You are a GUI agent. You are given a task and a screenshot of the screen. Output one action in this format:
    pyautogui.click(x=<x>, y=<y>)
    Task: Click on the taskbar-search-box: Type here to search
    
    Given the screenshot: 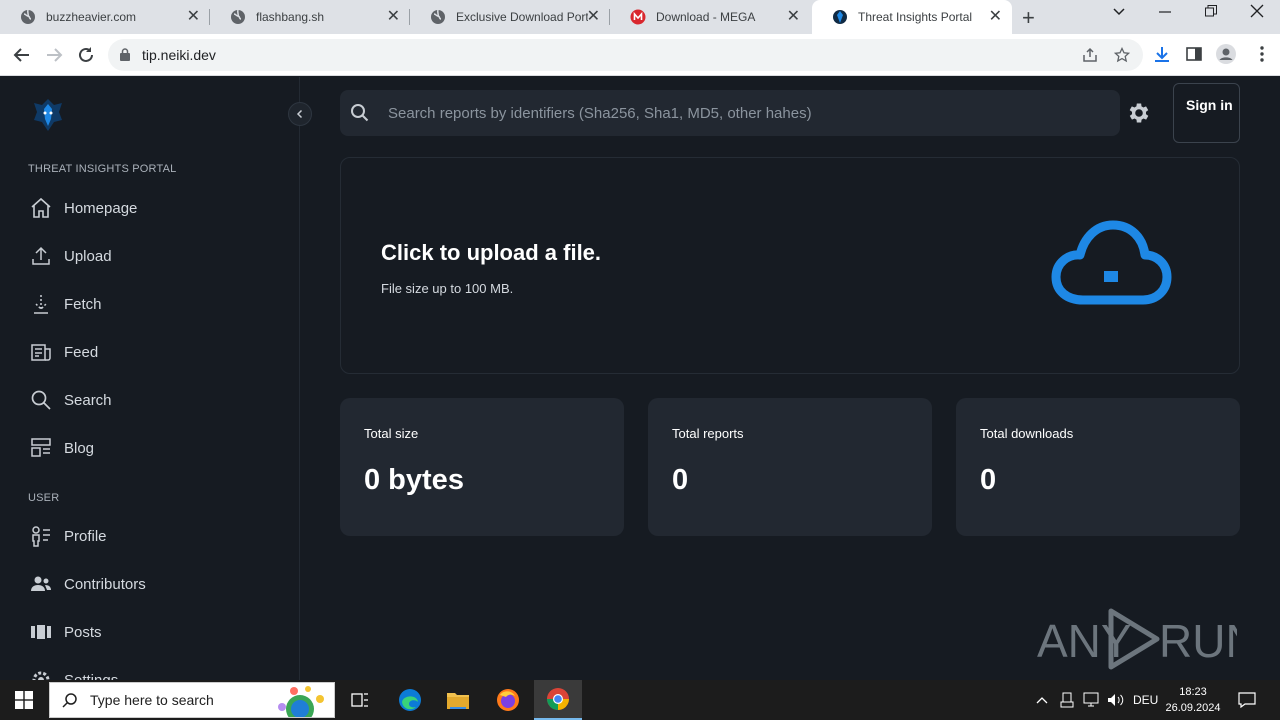 What is the action you would take?
    pyautogui.click(x=192, y=700)
    